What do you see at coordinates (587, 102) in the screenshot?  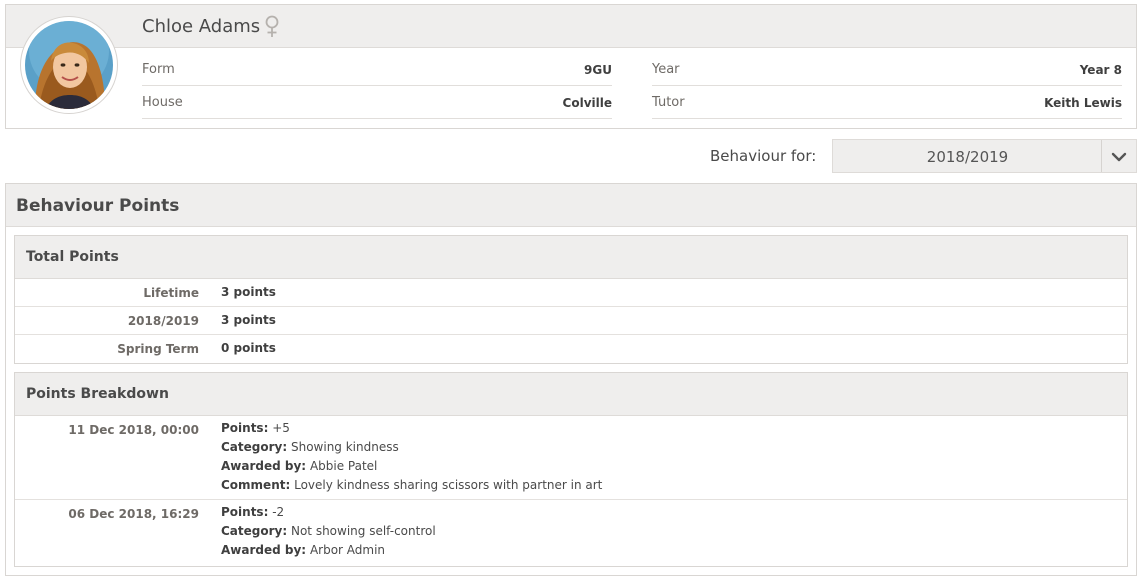 I see `house-value: Colville` at bounding box center [587, 102].